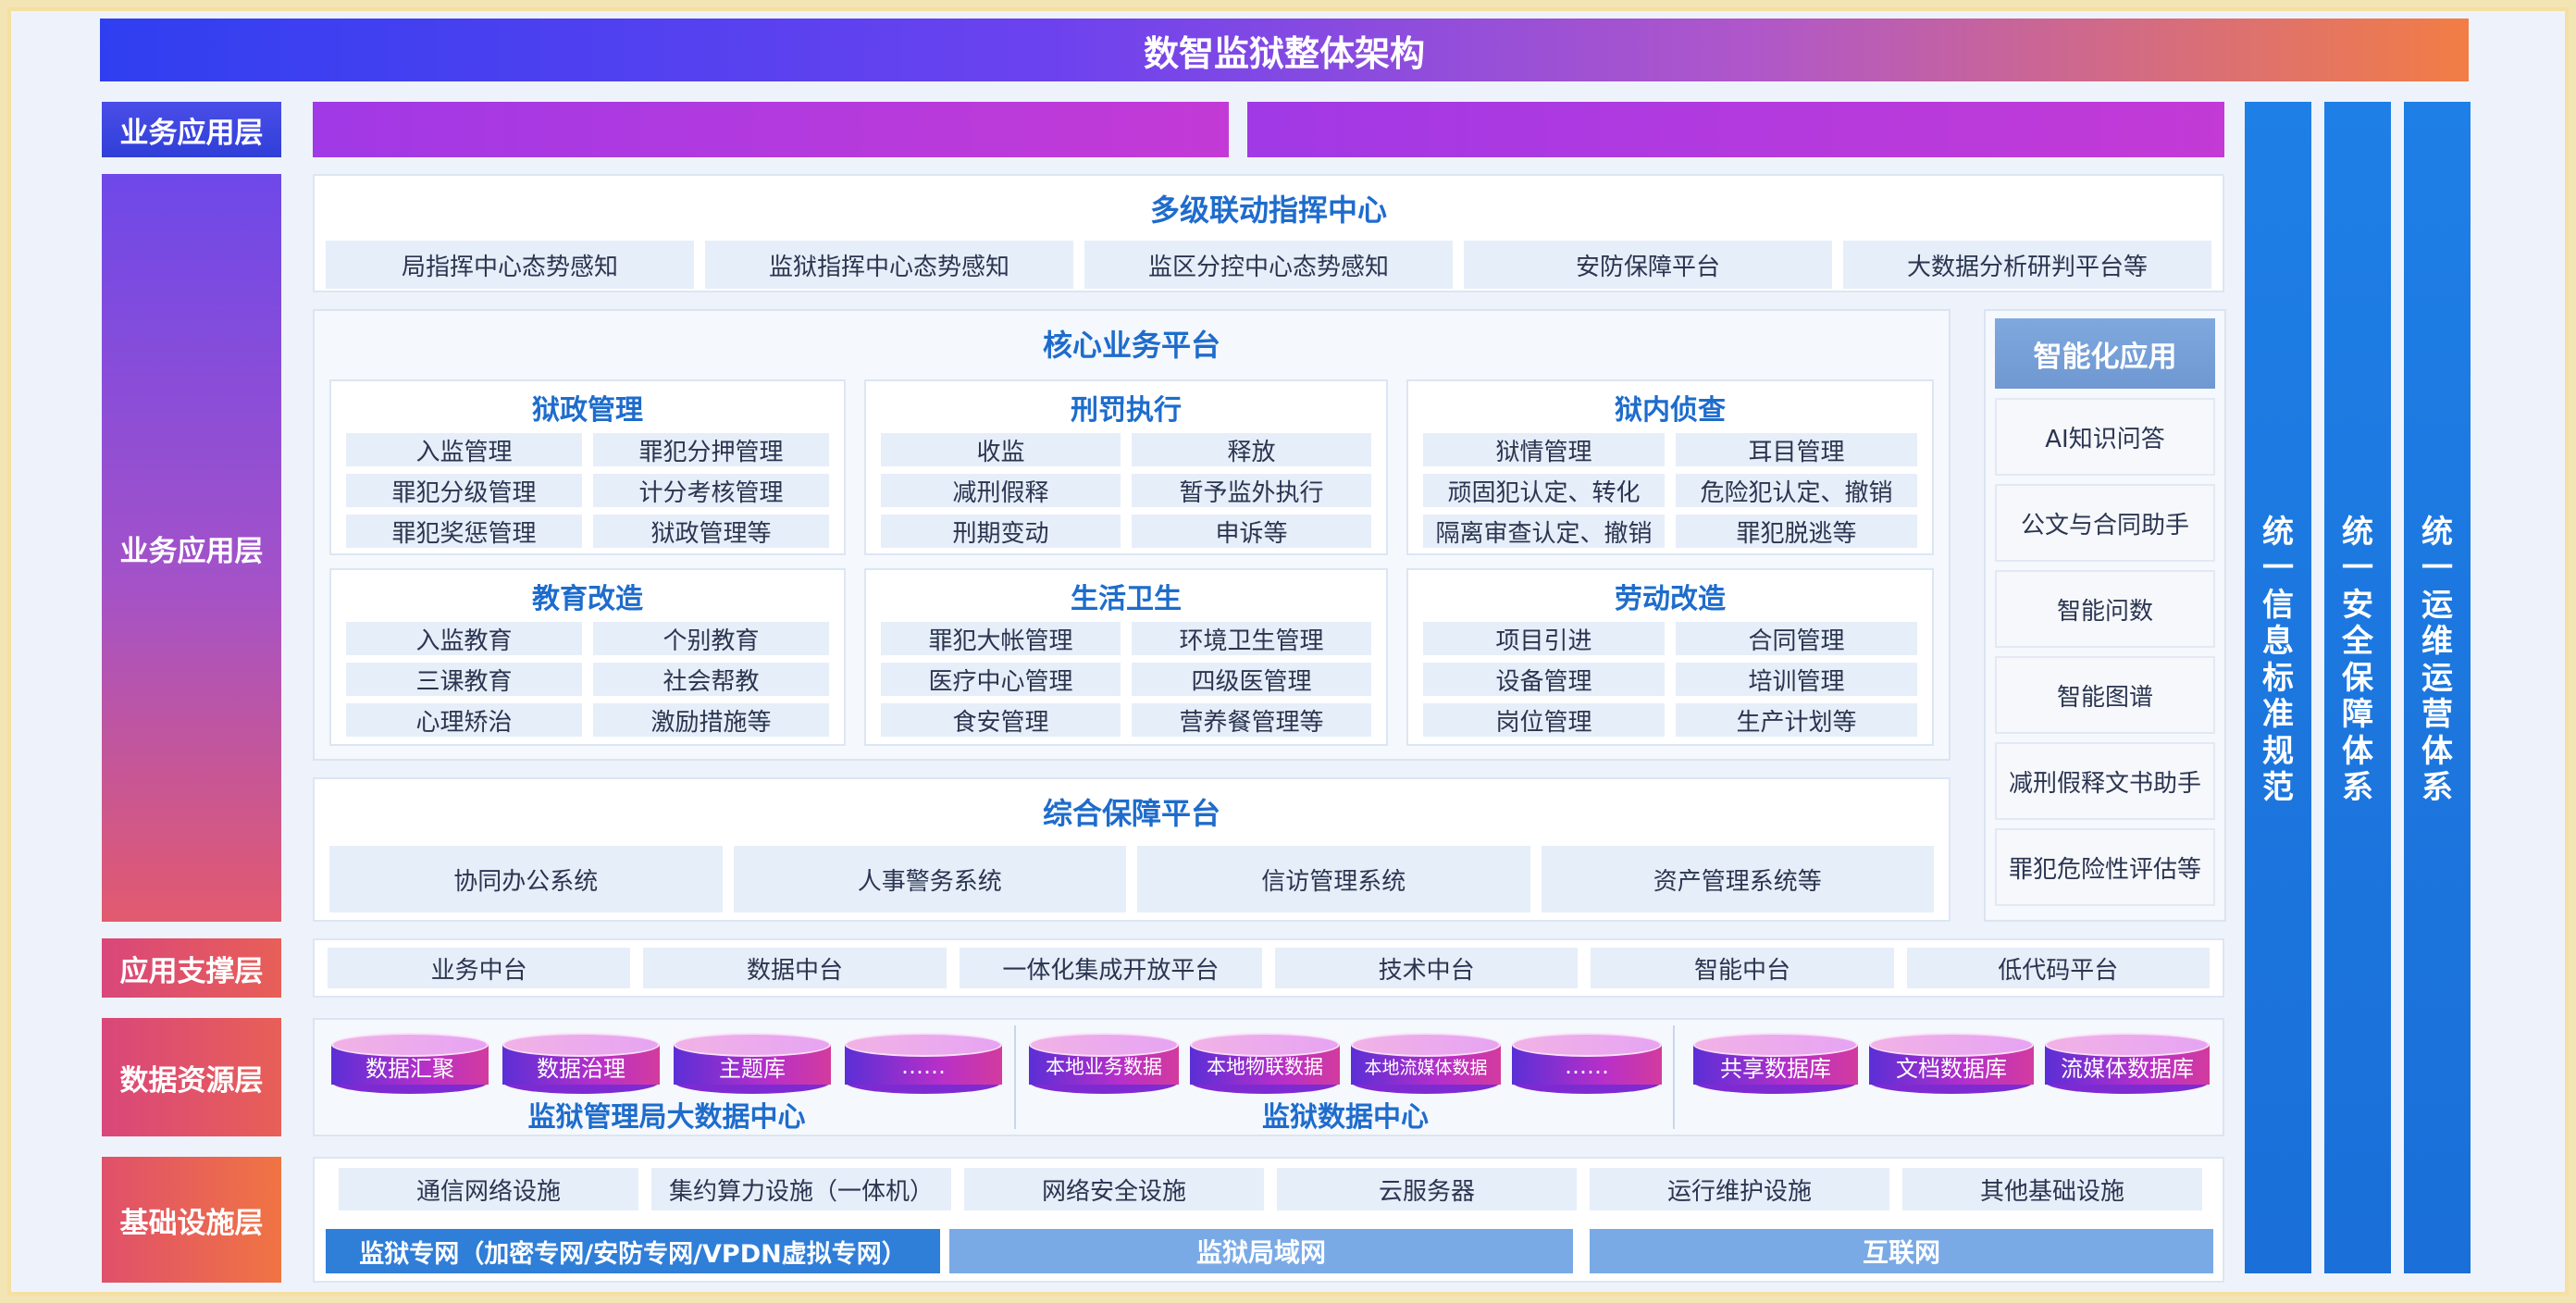 Image resolution: width=2576 pixels, height=1303 pixels. I want to click on support-layer-item: 数据中台, so click(795, 968).